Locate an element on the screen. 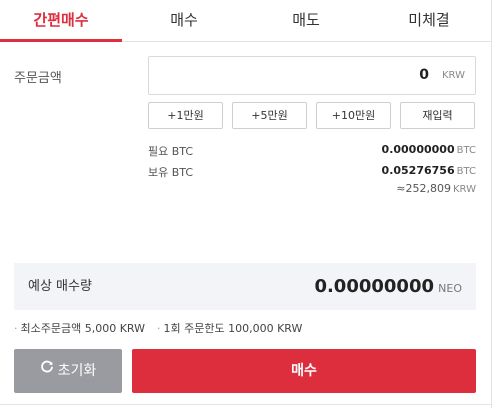  required-btc-unit: BTC is located at coordinates (466, 150).